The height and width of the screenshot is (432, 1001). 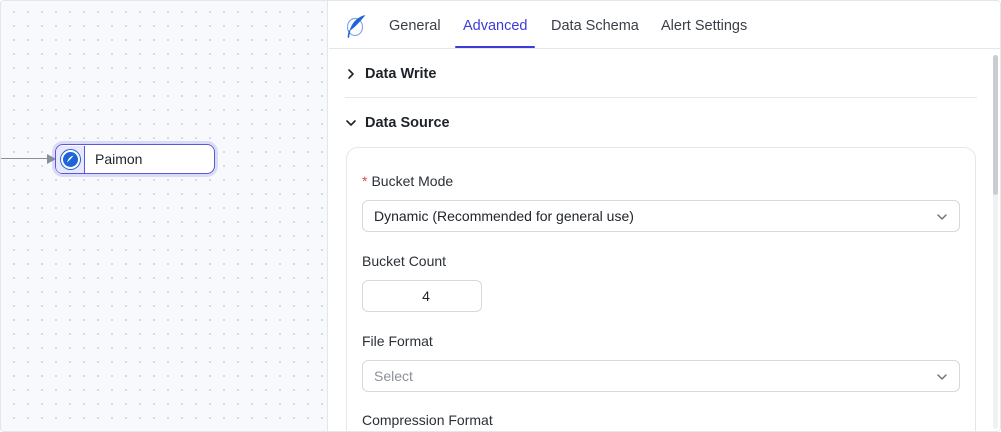 I want to click on bucket-mode-value: Dynamic (Recommended for general use), so click(x=504, y=216).